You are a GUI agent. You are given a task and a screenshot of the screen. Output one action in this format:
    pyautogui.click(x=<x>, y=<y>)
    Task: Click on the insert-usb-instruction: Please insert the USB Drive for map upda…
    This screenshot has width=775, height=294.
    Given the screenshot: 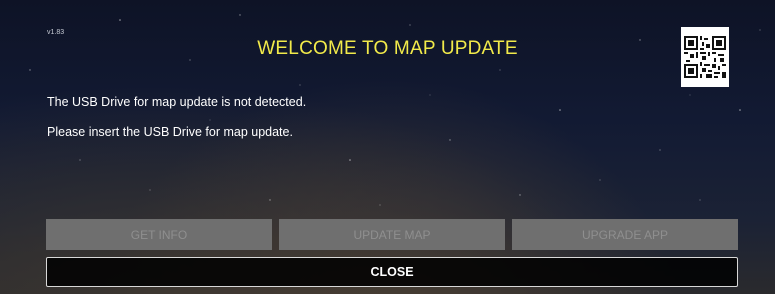 What is the action you would take?
    pyautogui.click(x=170, y=132)
    